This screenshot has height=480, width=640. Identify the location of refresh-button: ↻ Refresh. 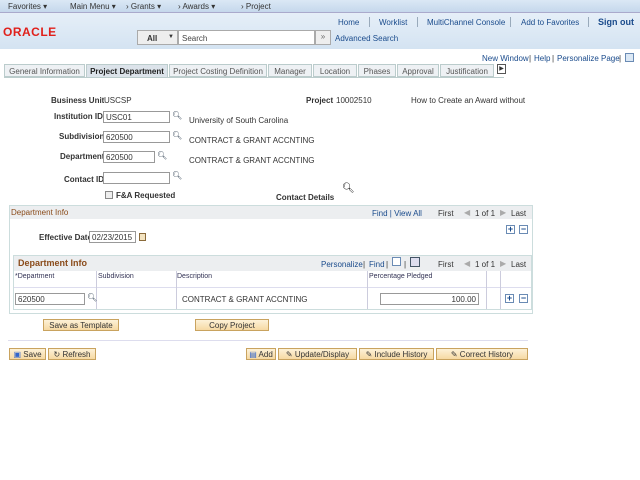
(72, 354).